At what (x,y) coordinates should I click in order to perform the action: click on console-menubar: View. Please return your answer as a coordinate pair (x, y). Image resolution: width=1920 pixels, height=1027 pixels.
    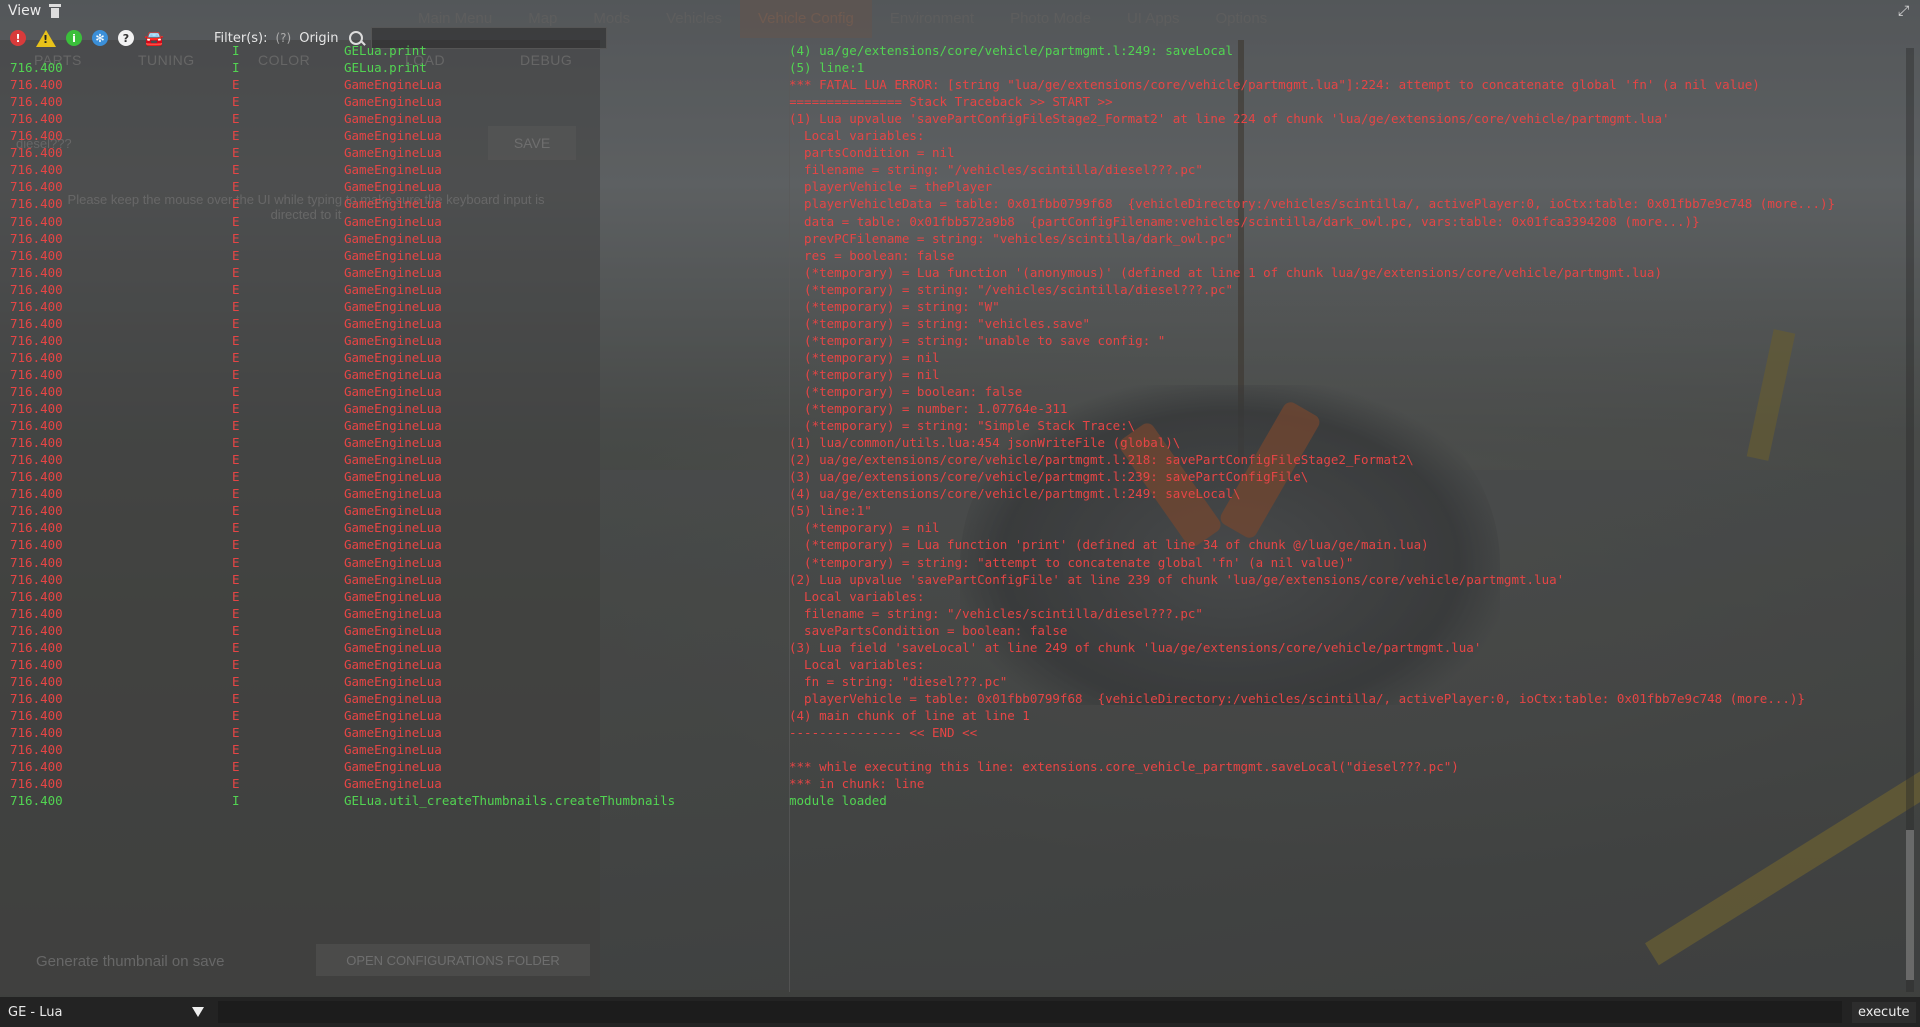
    Looking at the image, I should click on (960, 11).